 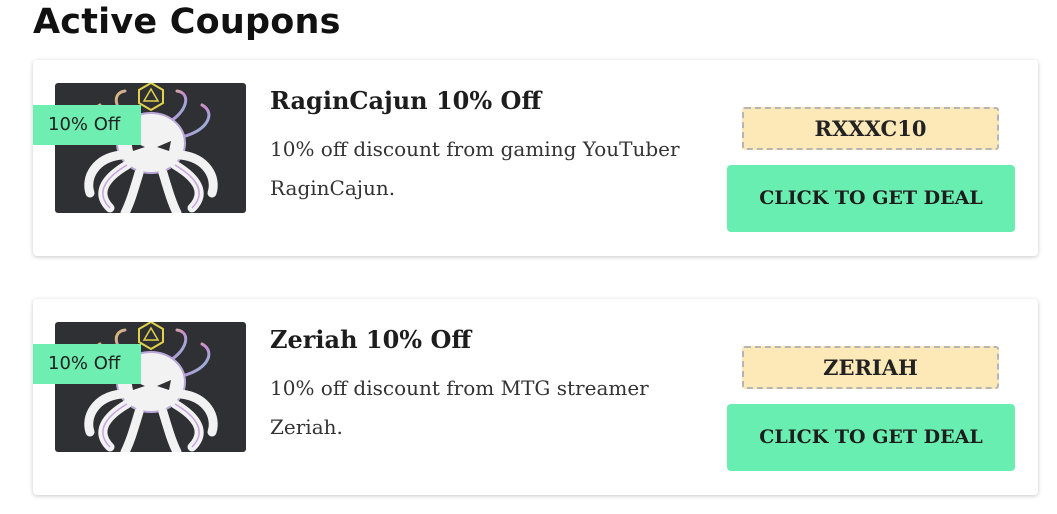 What do you see at coordinates (371, 339) in the screenshot?
I see `coupon-title: Zeriah 10% Off` at bounding box center [371, 339].